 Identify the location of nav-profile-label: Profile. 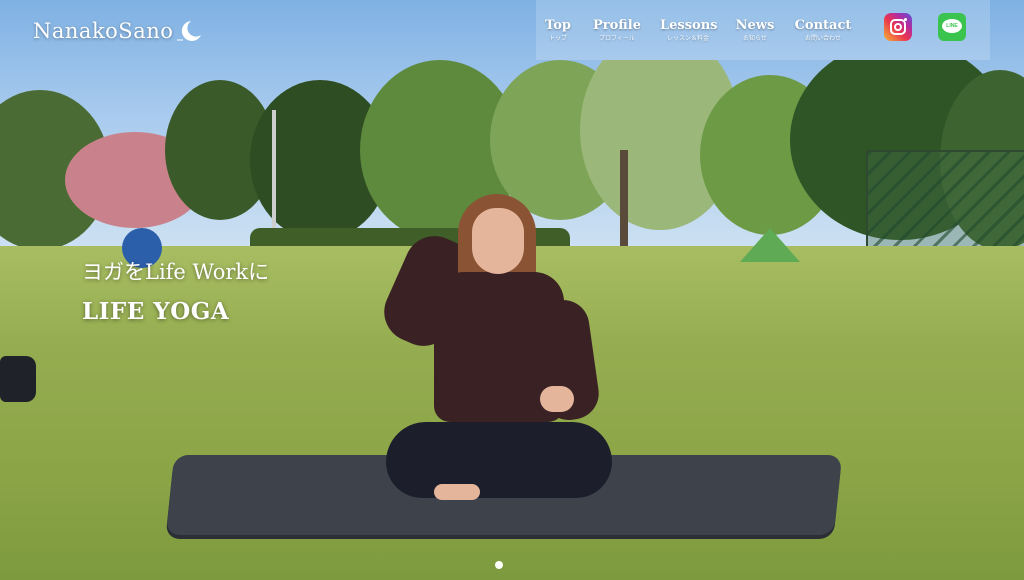
(617, 25).